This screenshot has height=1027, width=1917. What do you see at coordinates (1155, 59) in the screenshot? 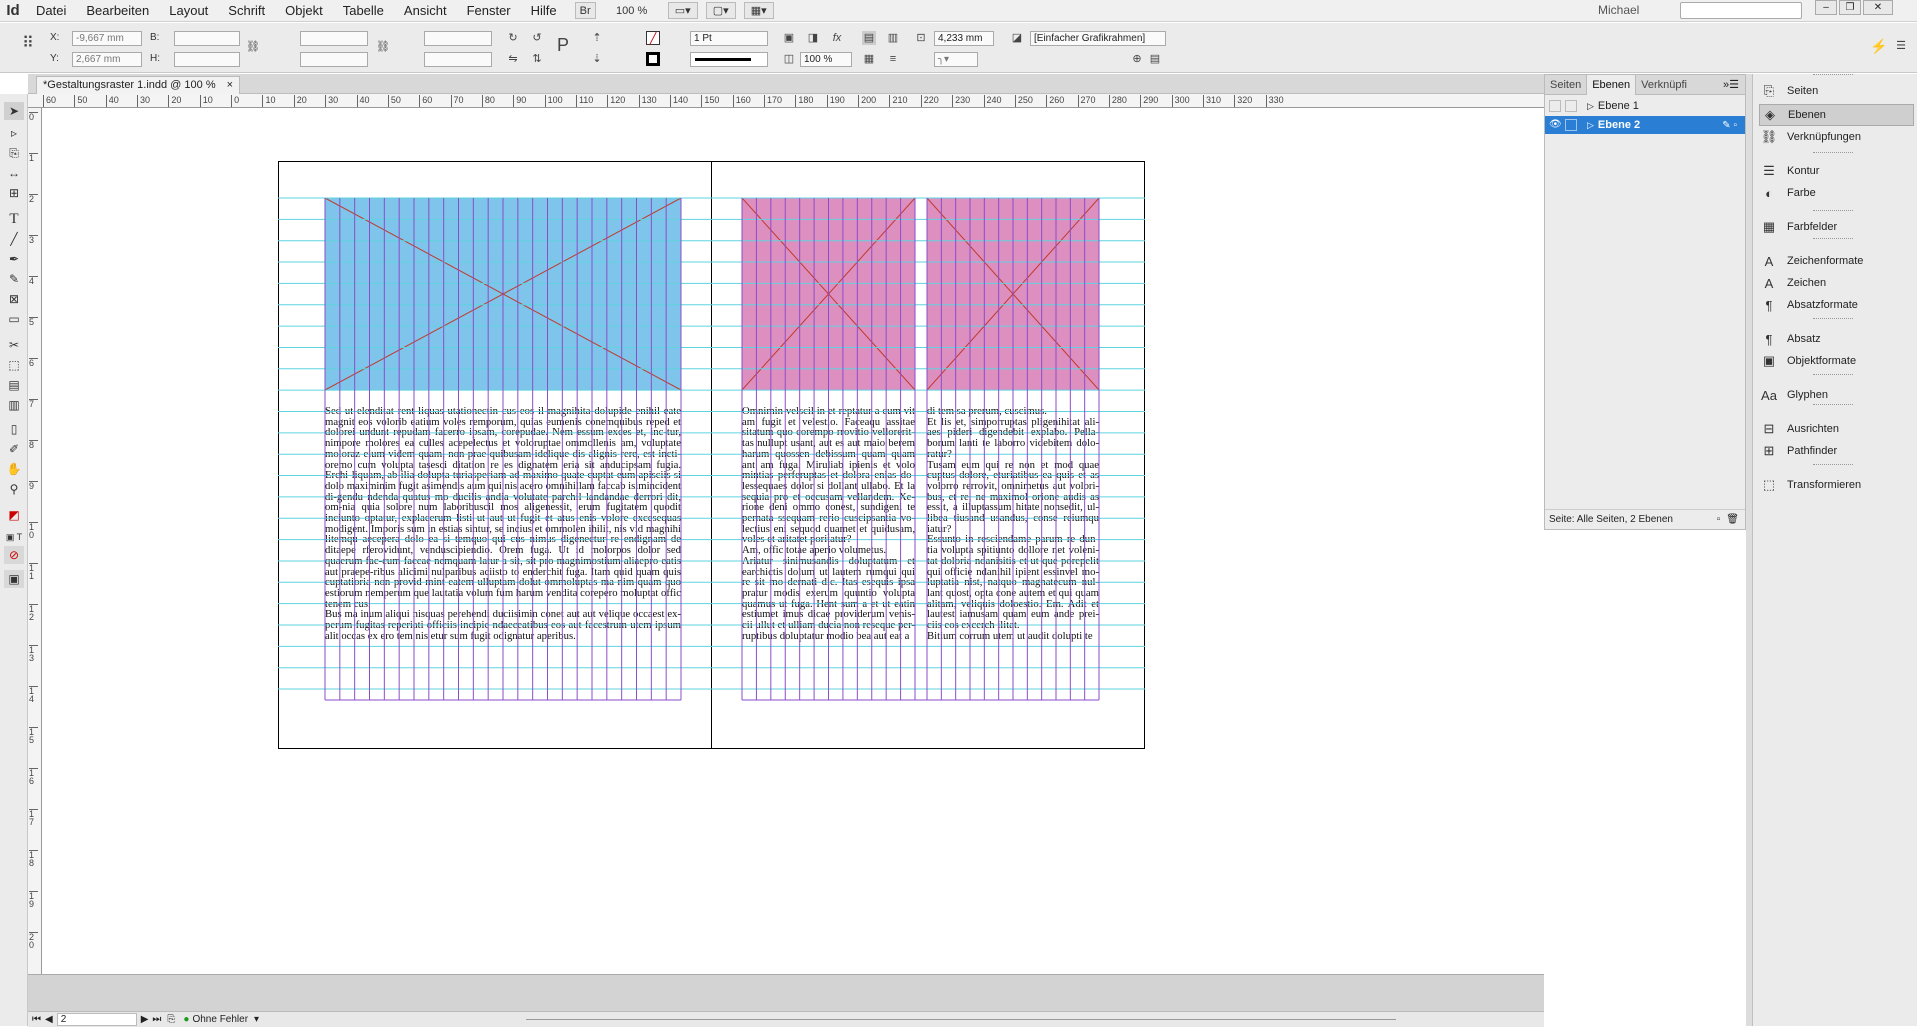
I see `style-options-icon: ▤` at bounding box center [1155, 59].